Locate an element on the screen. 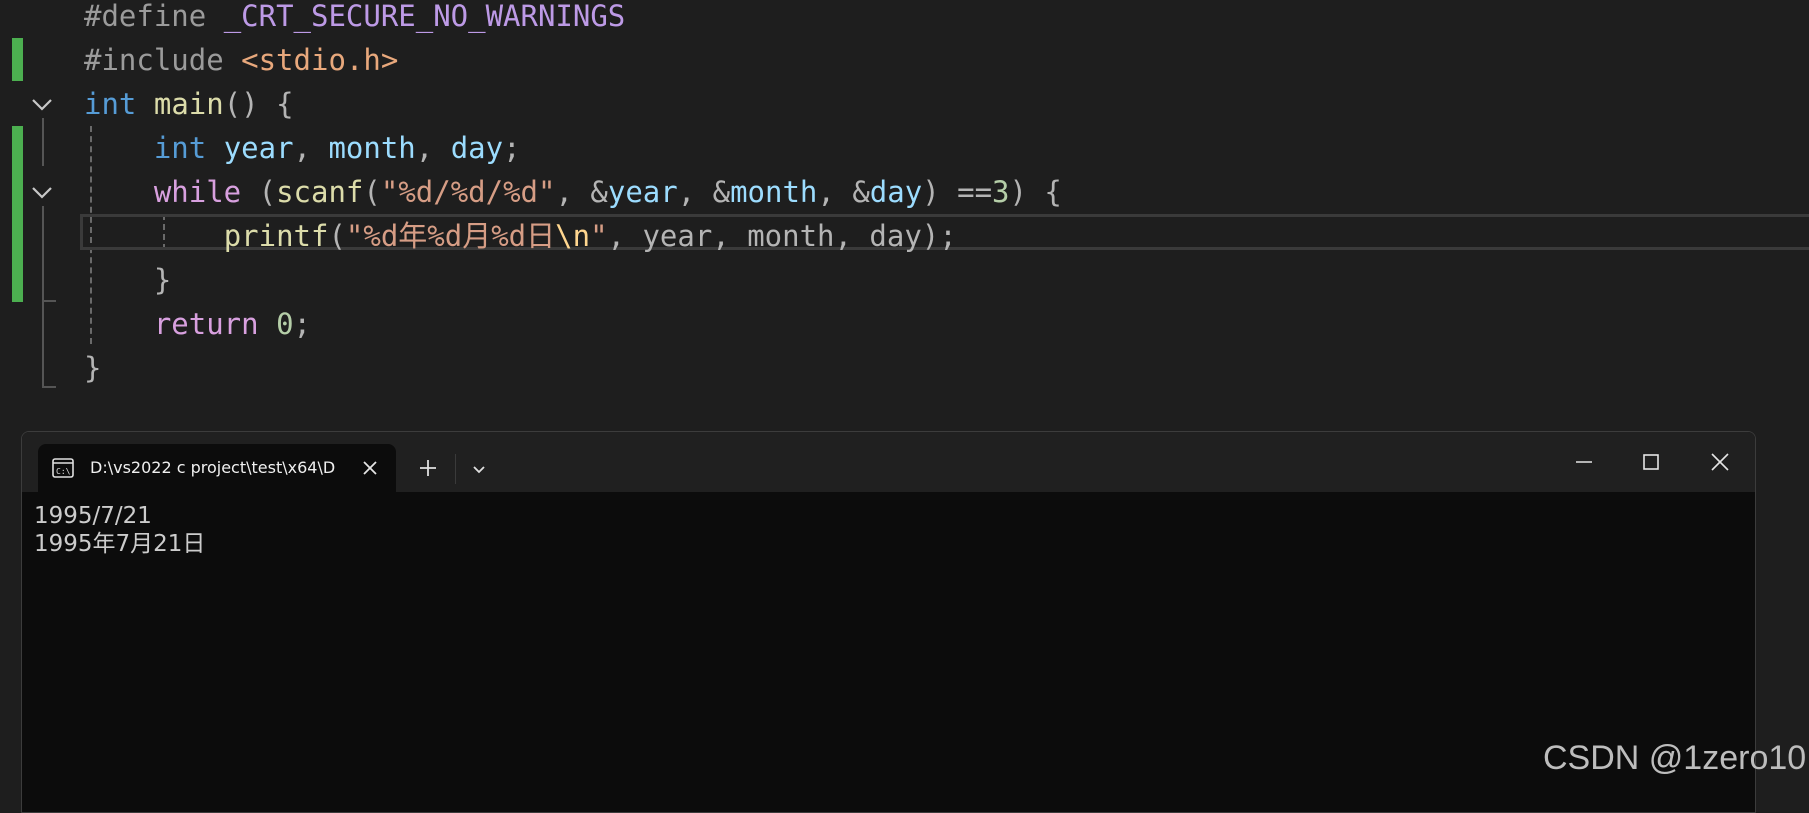 The image size is (1809, 813). code-token: ) == is located at coordinates (957, 192).